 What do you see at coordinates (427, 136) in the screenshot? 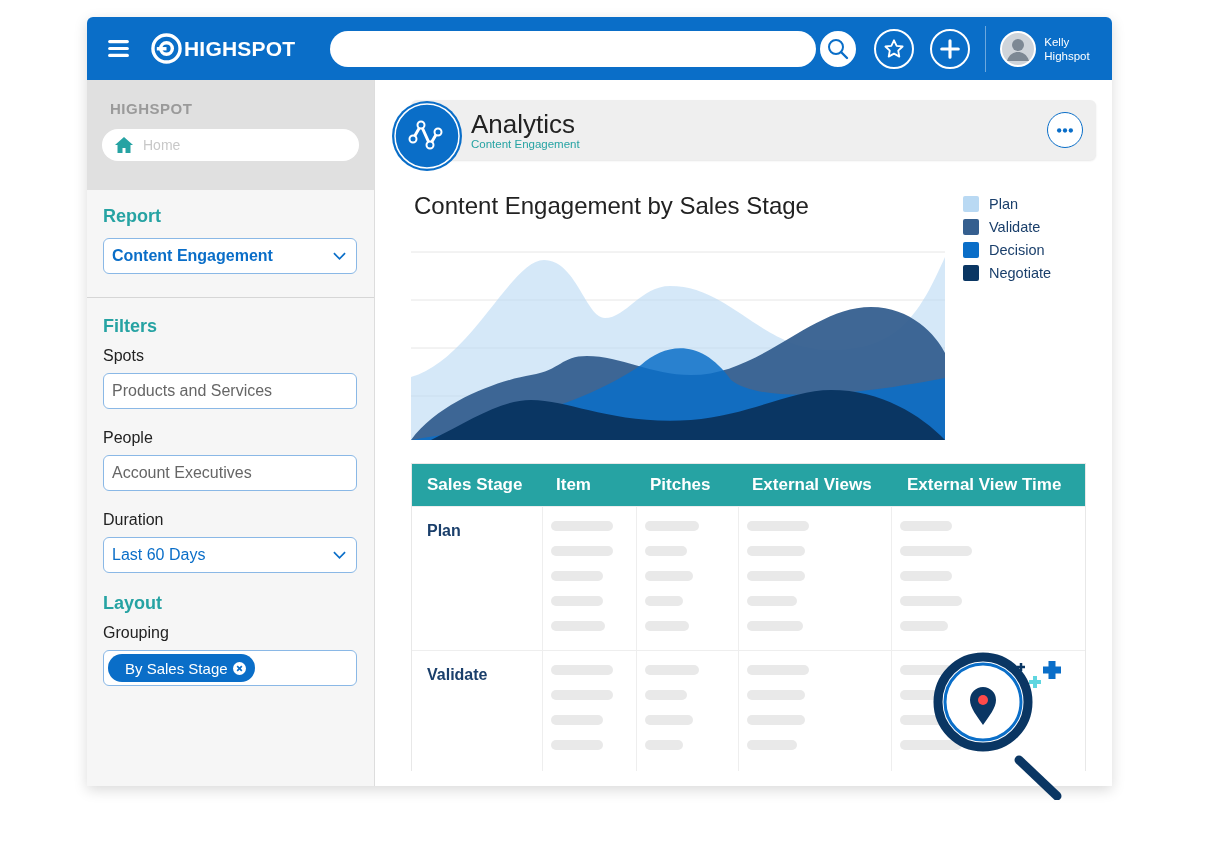
I see `analytics-icon` at bounding box center [427, 136].